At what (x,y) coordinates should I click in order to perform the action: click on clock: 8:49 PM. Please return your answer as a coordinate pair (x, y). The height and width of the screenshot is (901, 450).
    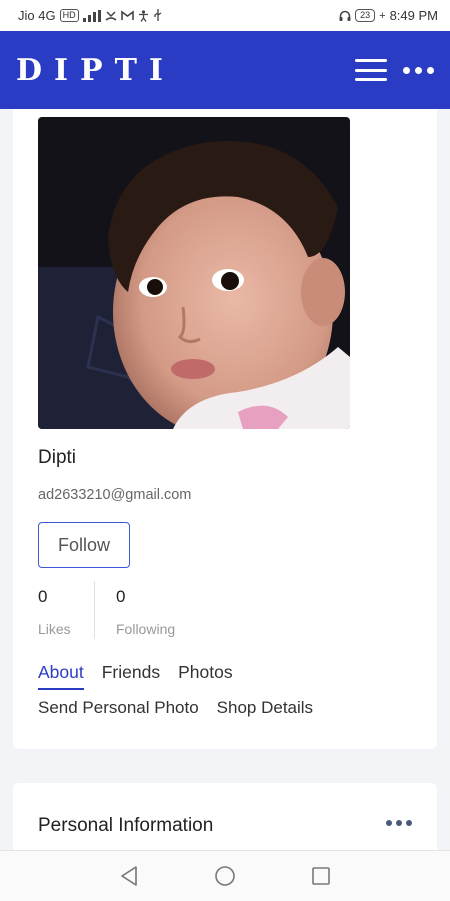
    Looking at the image, I should click on (413, 15).